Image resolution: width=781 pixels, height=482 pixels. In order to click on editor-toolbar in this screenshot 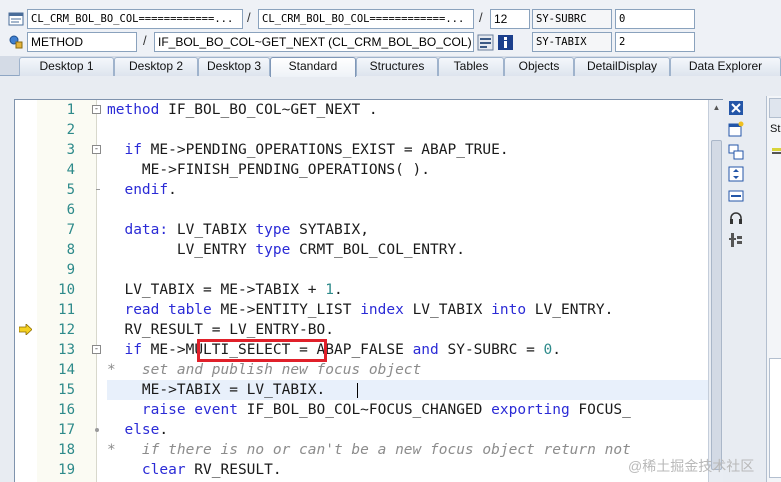, I will do `click(736, 179)`.